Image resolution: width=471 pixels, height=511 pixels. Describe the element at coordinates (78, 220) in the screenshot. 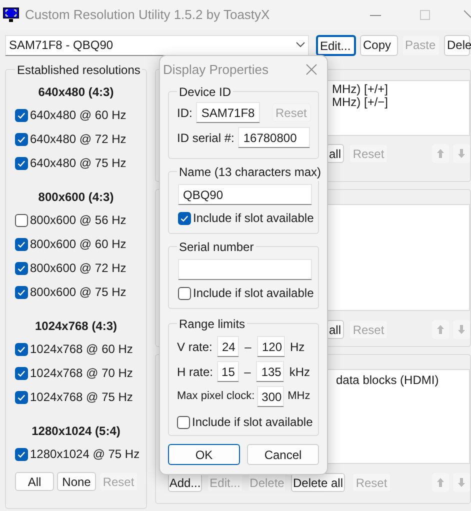

I see `checkbox-label: 800x600 @ 56 Hz` at that location.